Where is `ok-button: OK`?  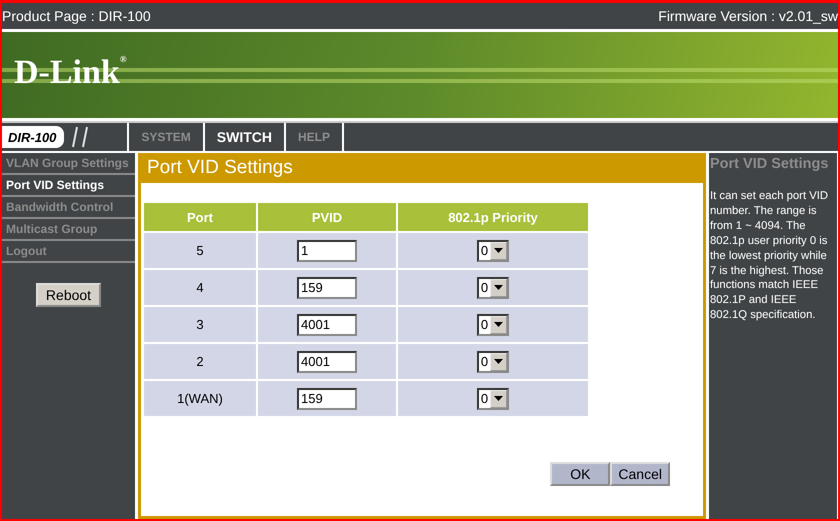 ok-button: OK is located at coordinates (580, 474).